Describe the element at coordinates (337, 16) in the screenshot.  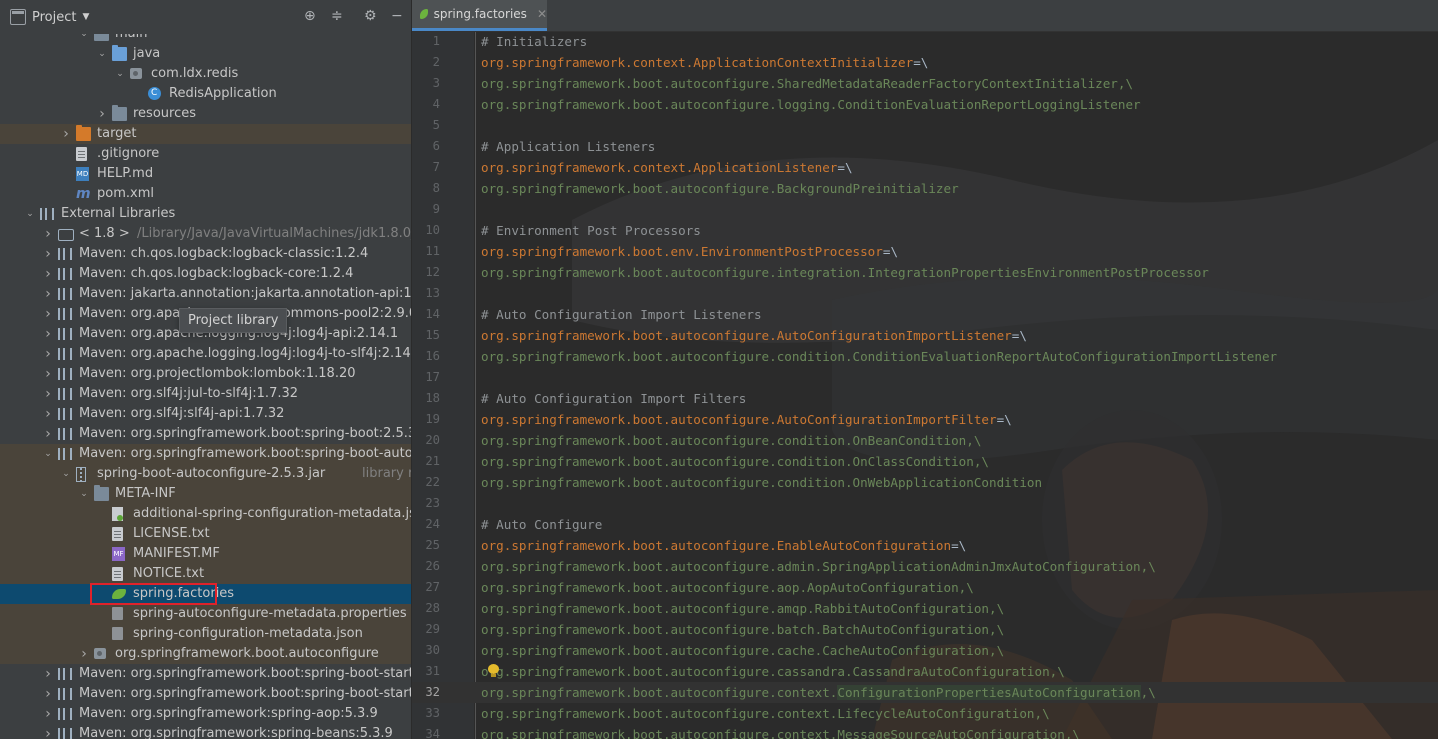
I see `collapse-all-icon: ≑` at that location.